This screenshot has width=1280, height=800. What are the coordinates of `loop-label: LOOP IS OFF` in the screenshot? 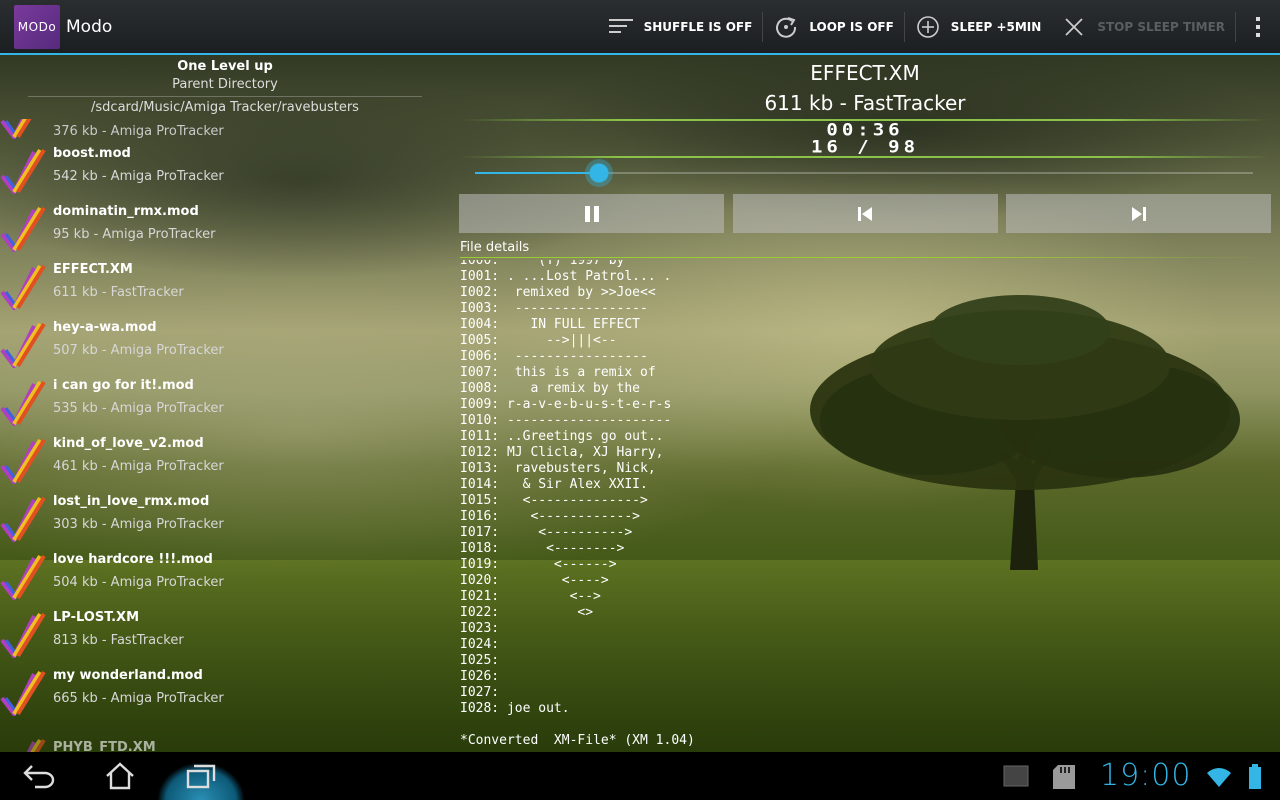 It's located at (851, 26).